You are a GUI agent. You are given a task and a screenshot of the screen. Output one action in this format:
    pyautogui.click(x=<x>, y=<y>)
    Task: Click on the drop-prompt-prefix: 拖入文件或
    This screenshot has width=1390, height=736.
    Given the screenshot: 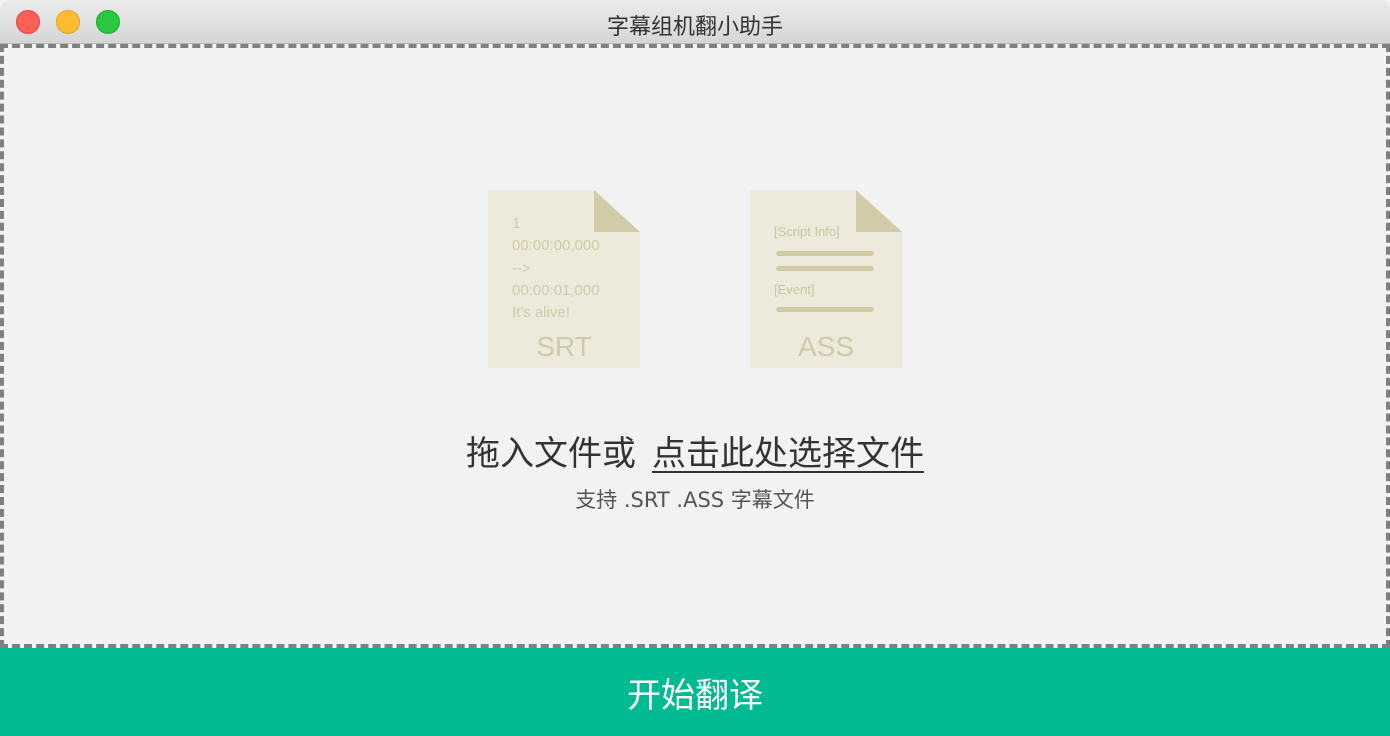 What is the action you would take?
    pyautogui.click(x=551, y=454)
    